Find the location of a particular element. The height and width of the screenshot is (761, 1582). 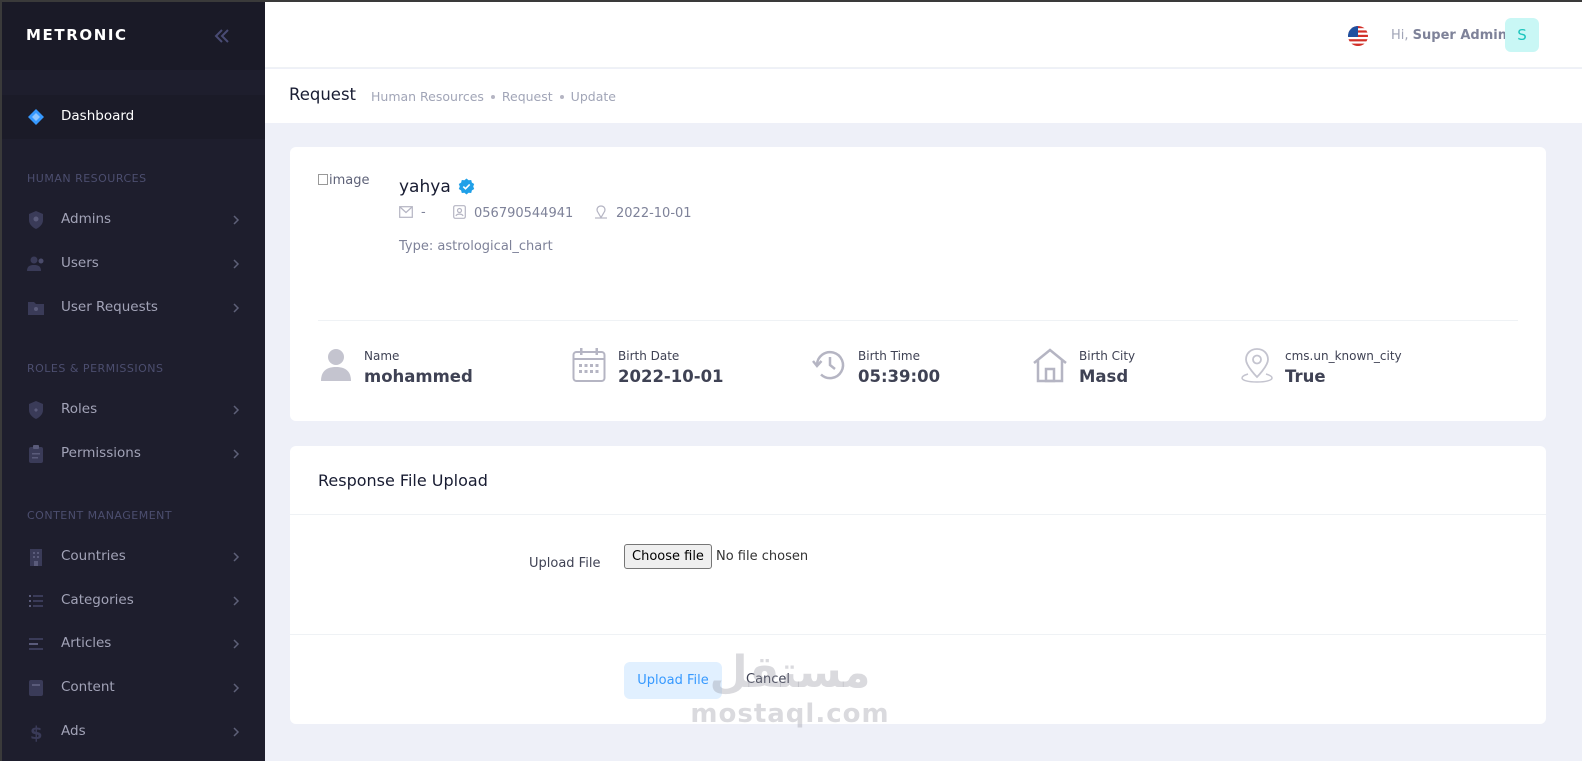

sidebar-item-user-requests: User Requests is located at coordinates (133, 308).